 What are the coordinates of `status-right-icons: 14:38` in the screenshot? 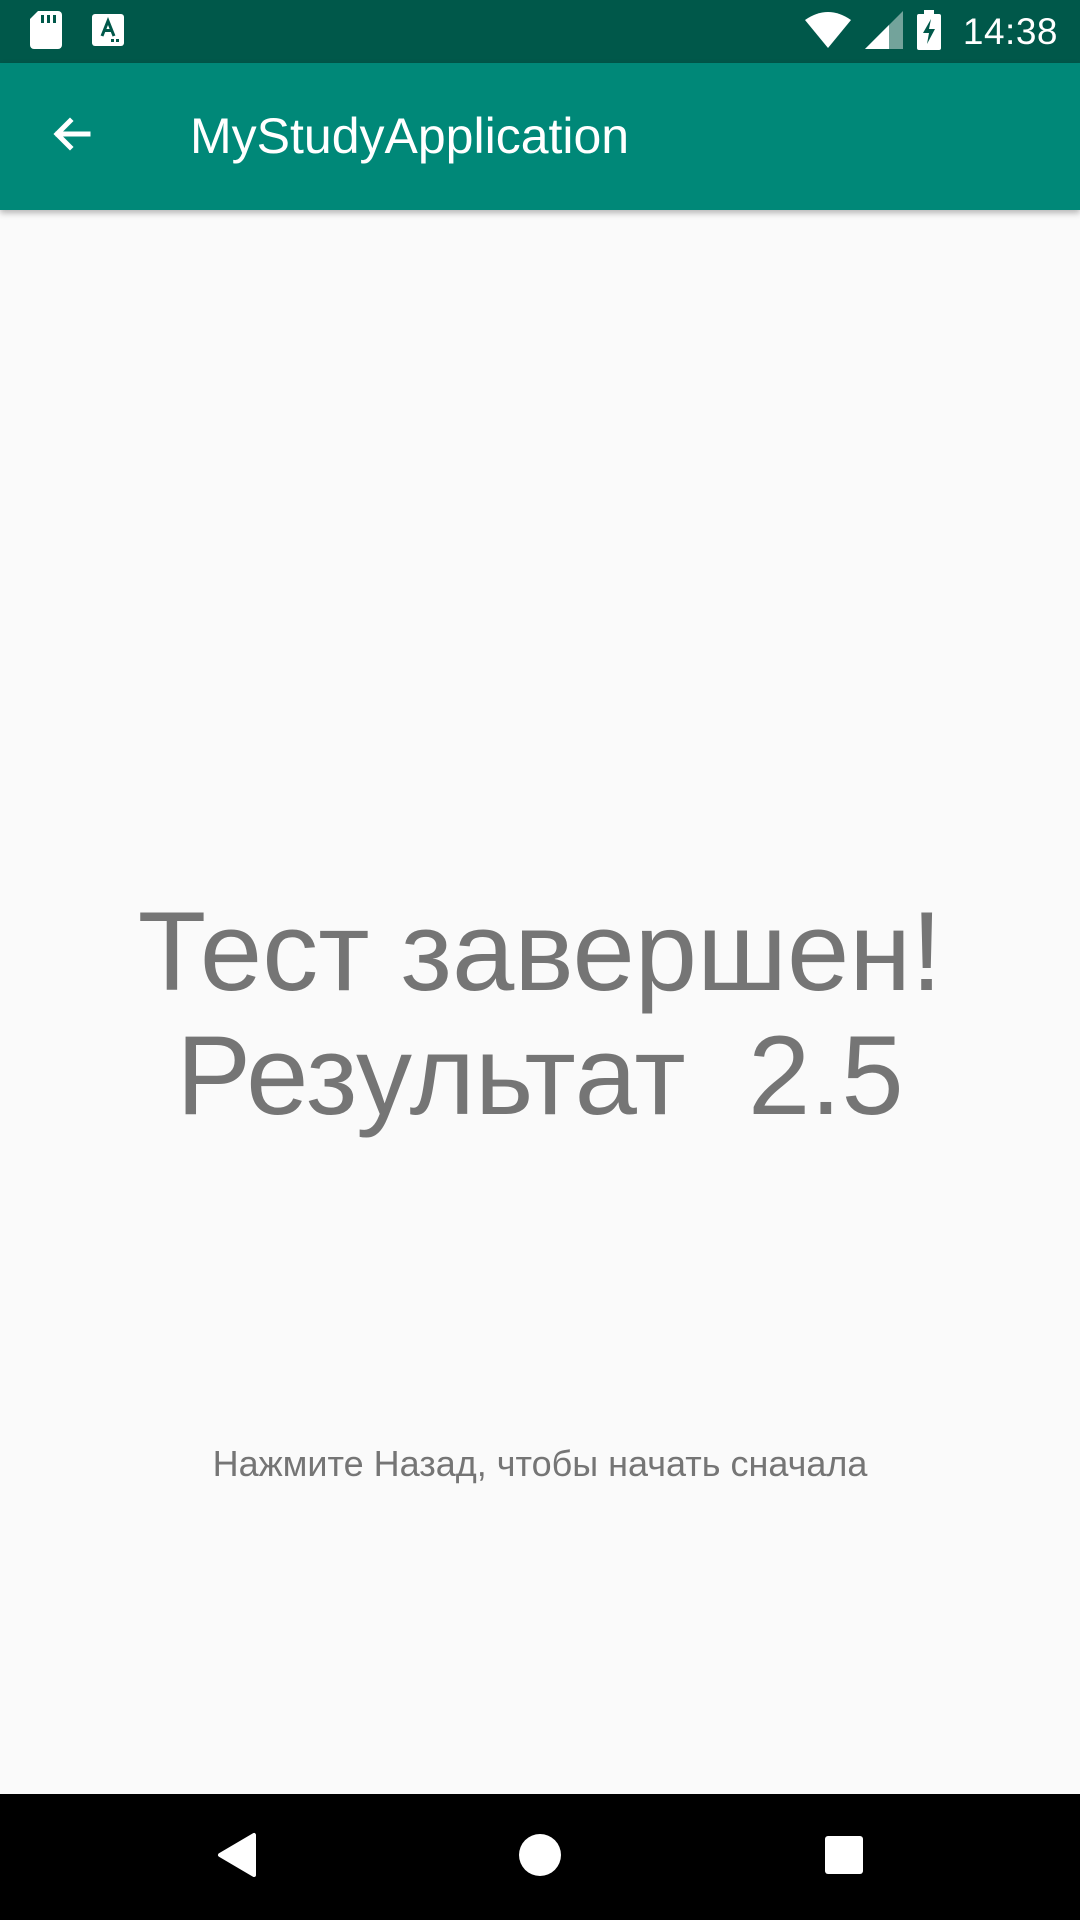 It's located at (931, 32).